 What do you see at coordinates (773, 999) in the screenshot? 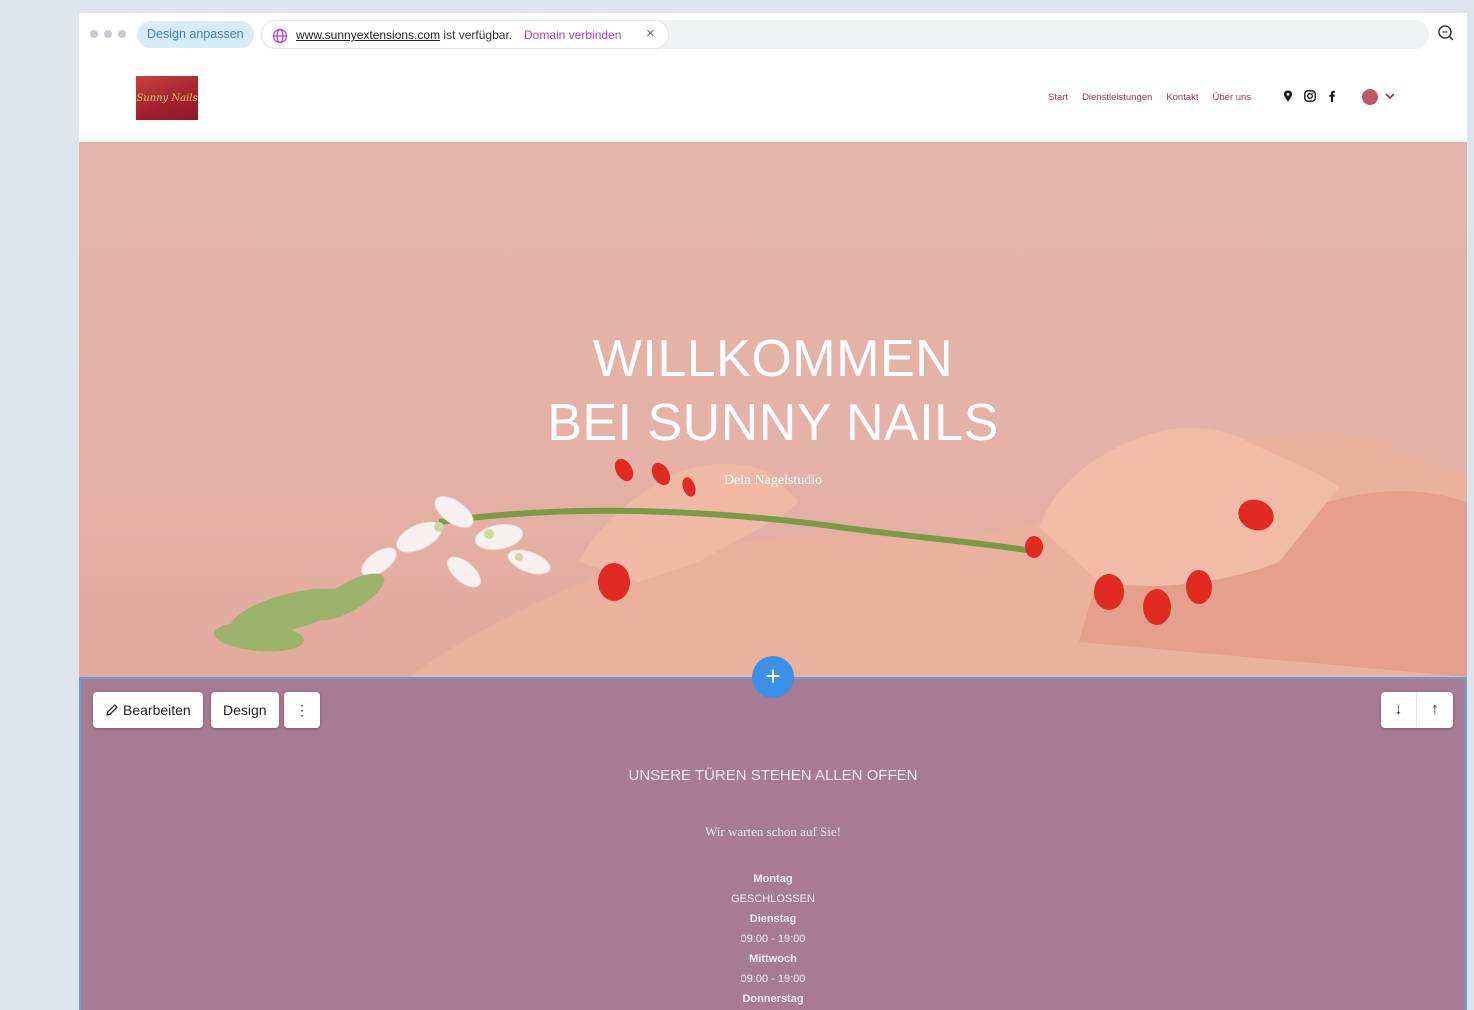
I see `hours-day: Donnerstag` at bounding box center [773, 999].